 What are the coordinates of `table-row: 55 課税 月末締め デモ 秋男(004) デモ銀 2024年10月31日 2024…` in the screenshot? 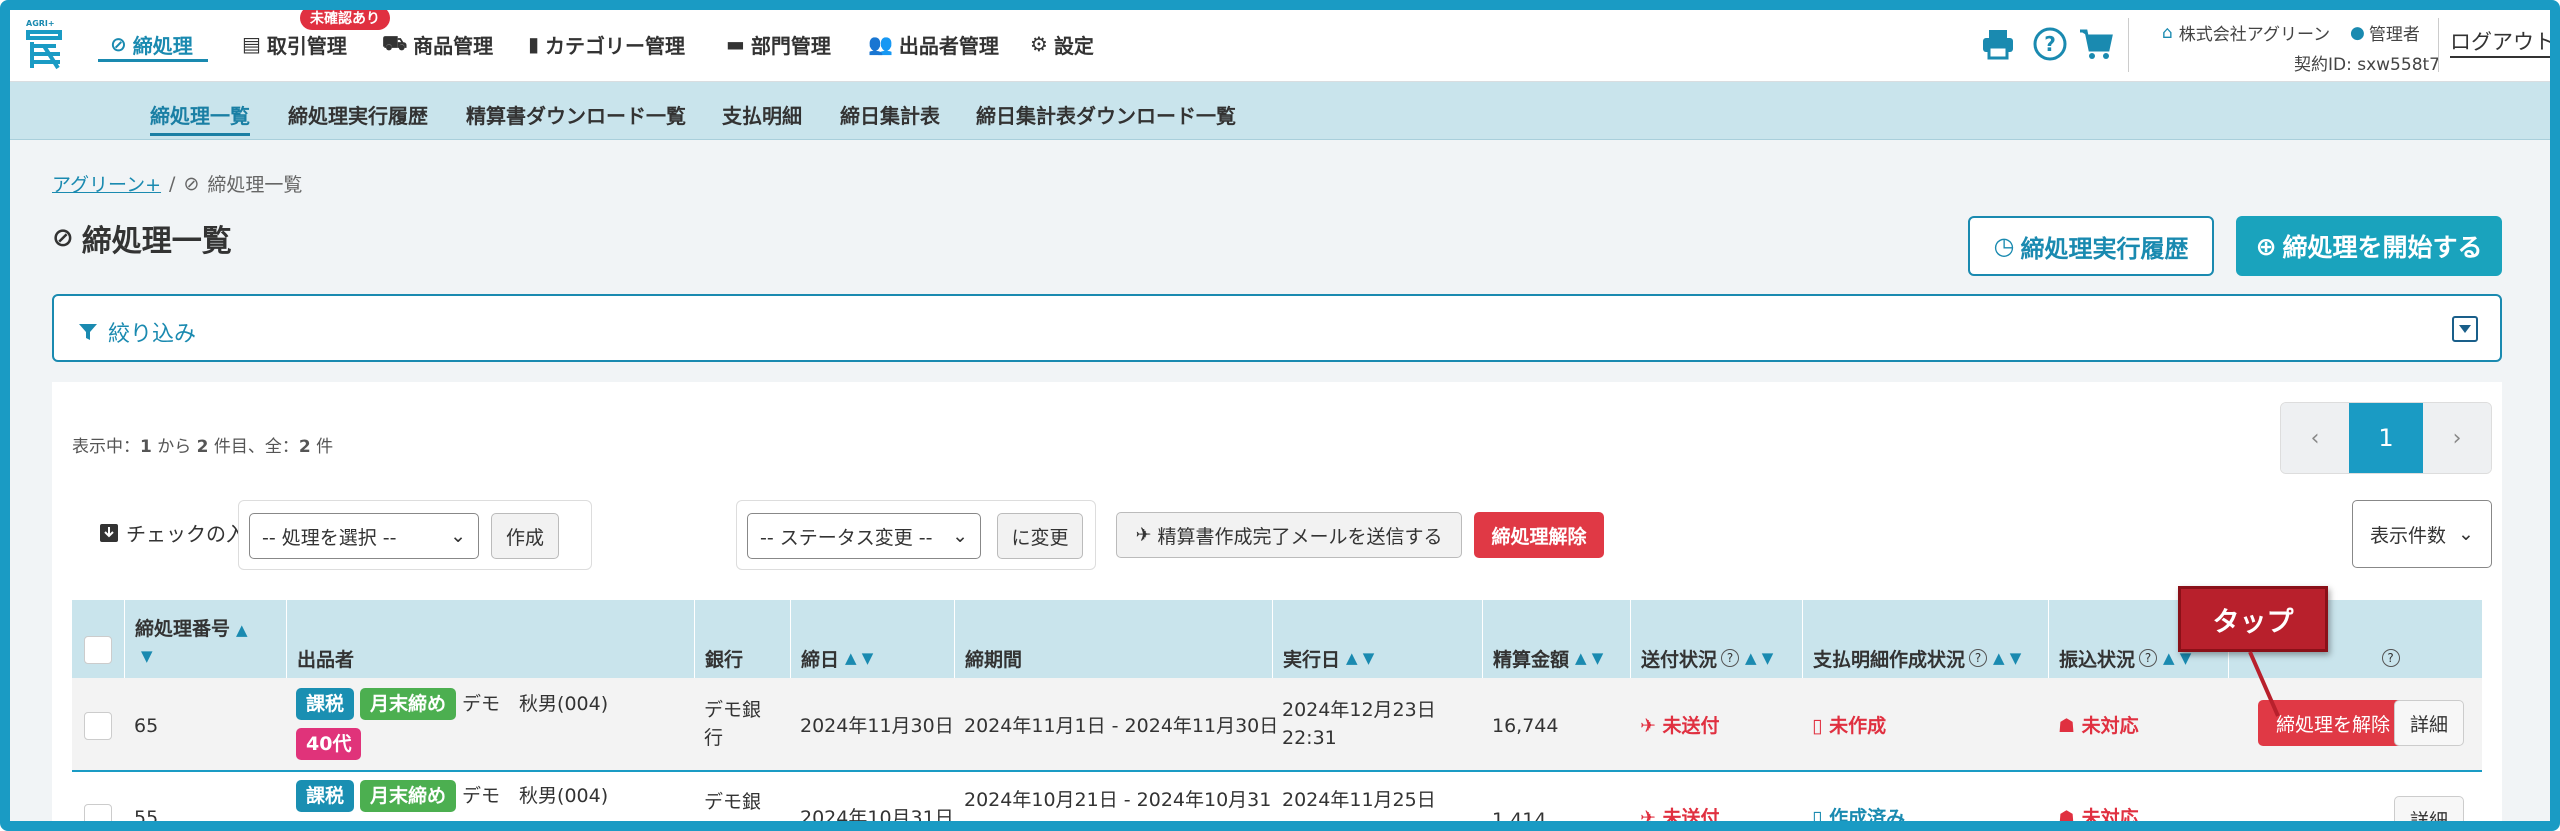 It's located at (1277, 801).